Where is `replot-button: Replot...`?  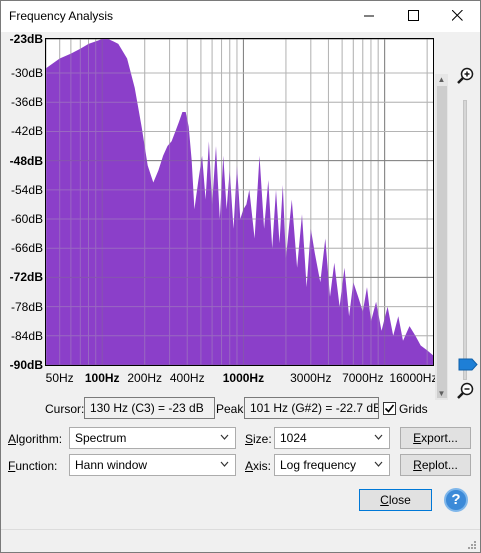 replot-button: Replot... is located at coordinates (435, 465).